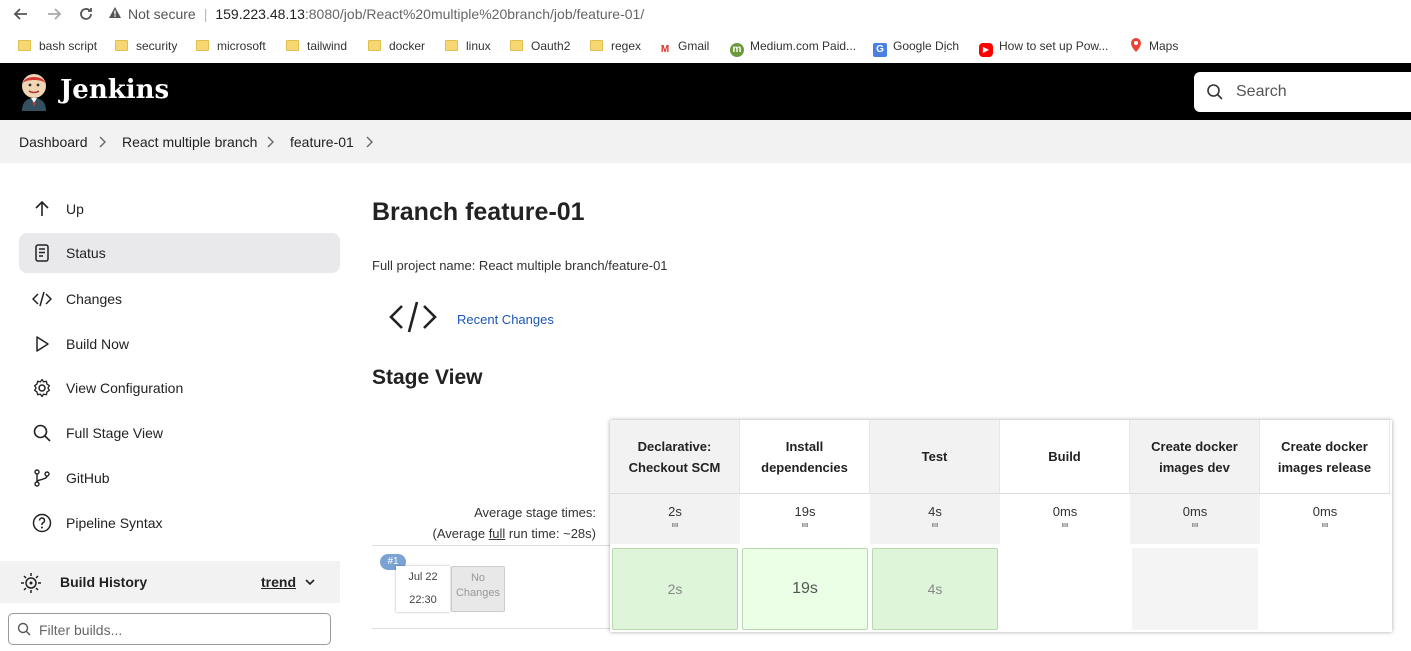 The width and height of the screenshot is (1411, 651). Describe the element at coordinates (497, 533) in the screenshot. I see `full-run-link: full` at that location.